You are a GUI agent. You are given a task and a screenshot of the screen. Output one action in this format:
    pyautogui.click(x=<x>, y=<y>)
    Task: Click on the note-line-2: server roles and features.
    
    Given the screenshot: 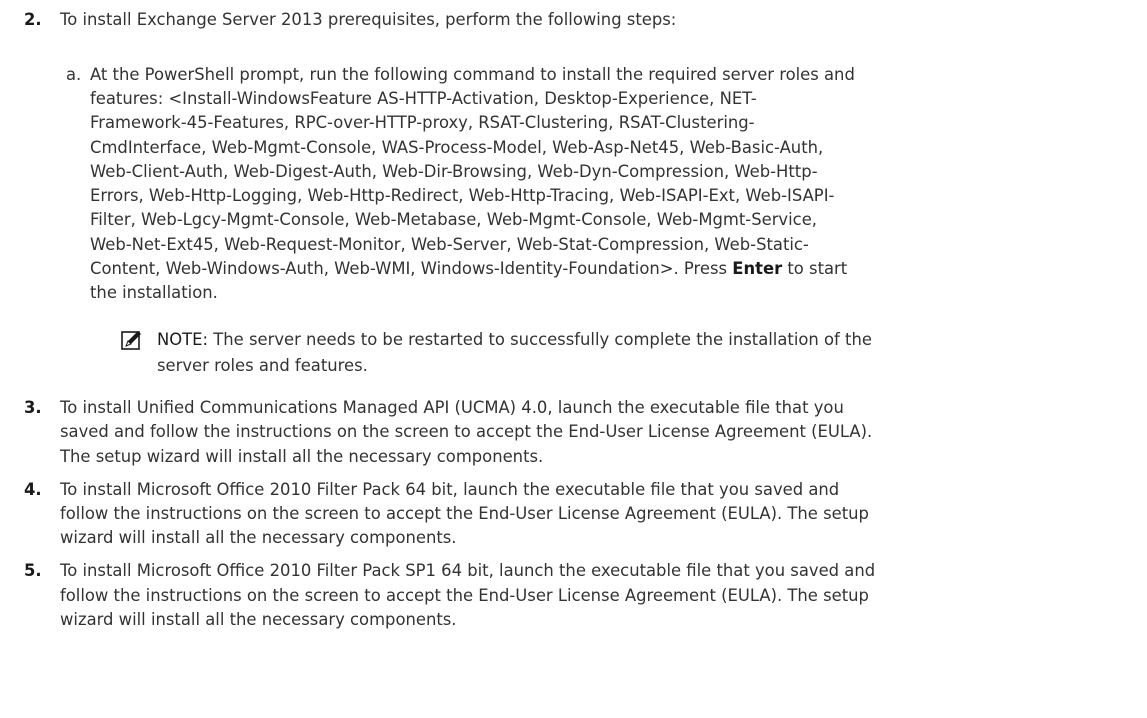 What is the action you would take?
    pyautogui.click(x=262, y=365)
    